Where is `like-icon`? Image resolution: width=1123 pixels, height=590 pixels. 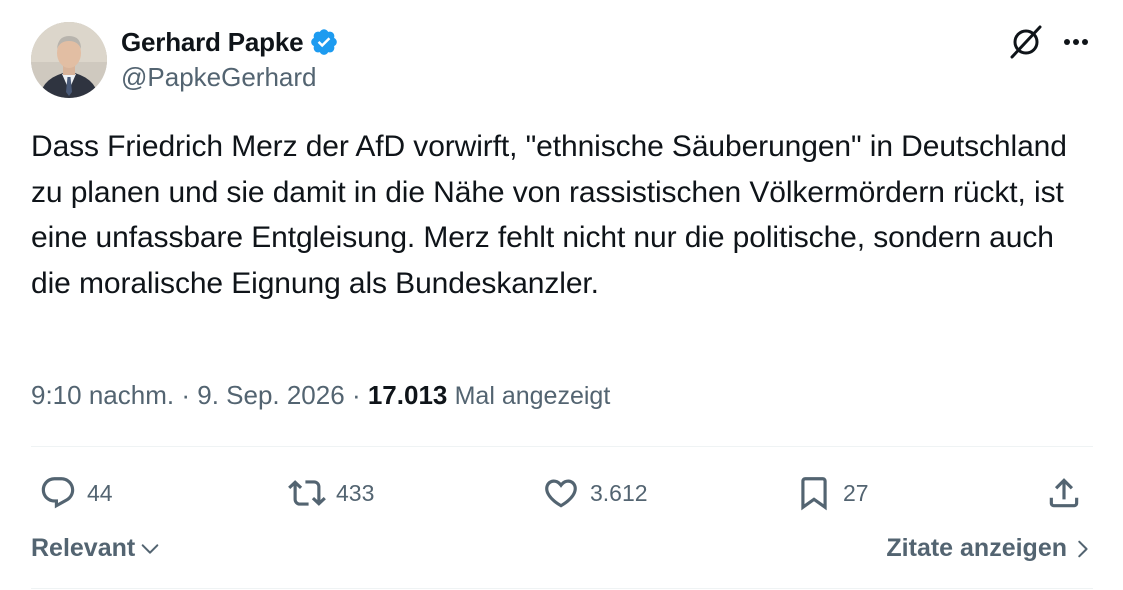
like-icon is located at coordinates (561, 493).